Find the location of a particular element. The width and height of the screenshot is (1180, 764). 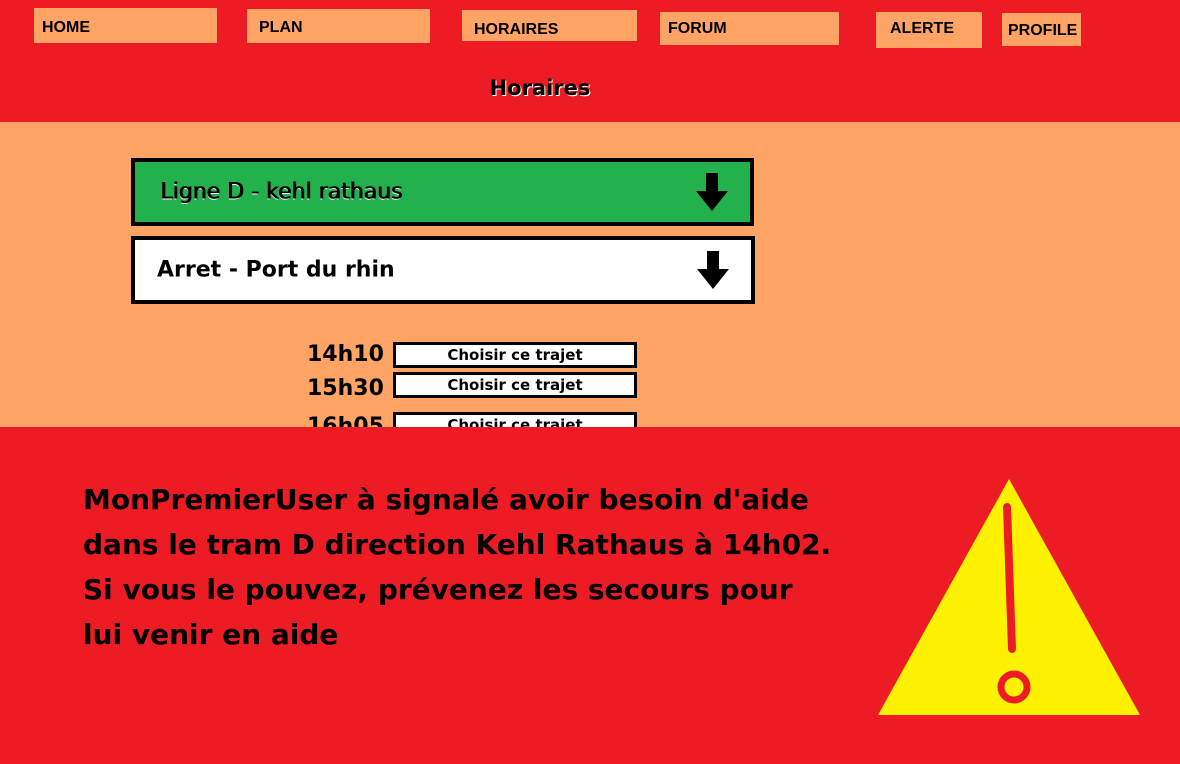

line-select-label: Ligne D - kehl rathaus is located at coordinates (281, 192).